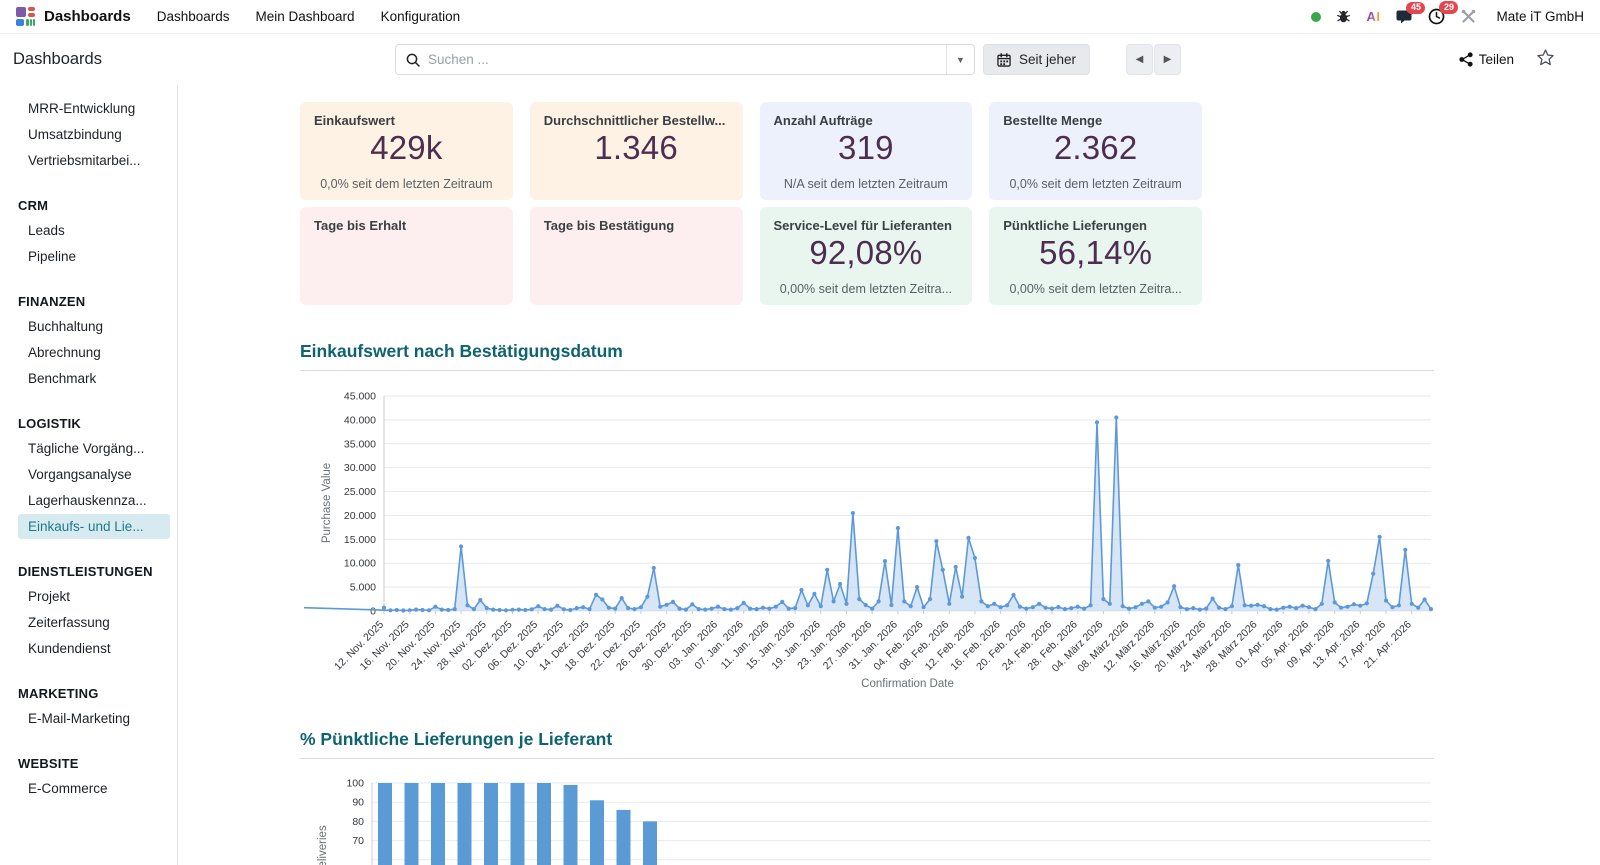  I want to click on activities-clock-icon: 29, so click(1443, 13).